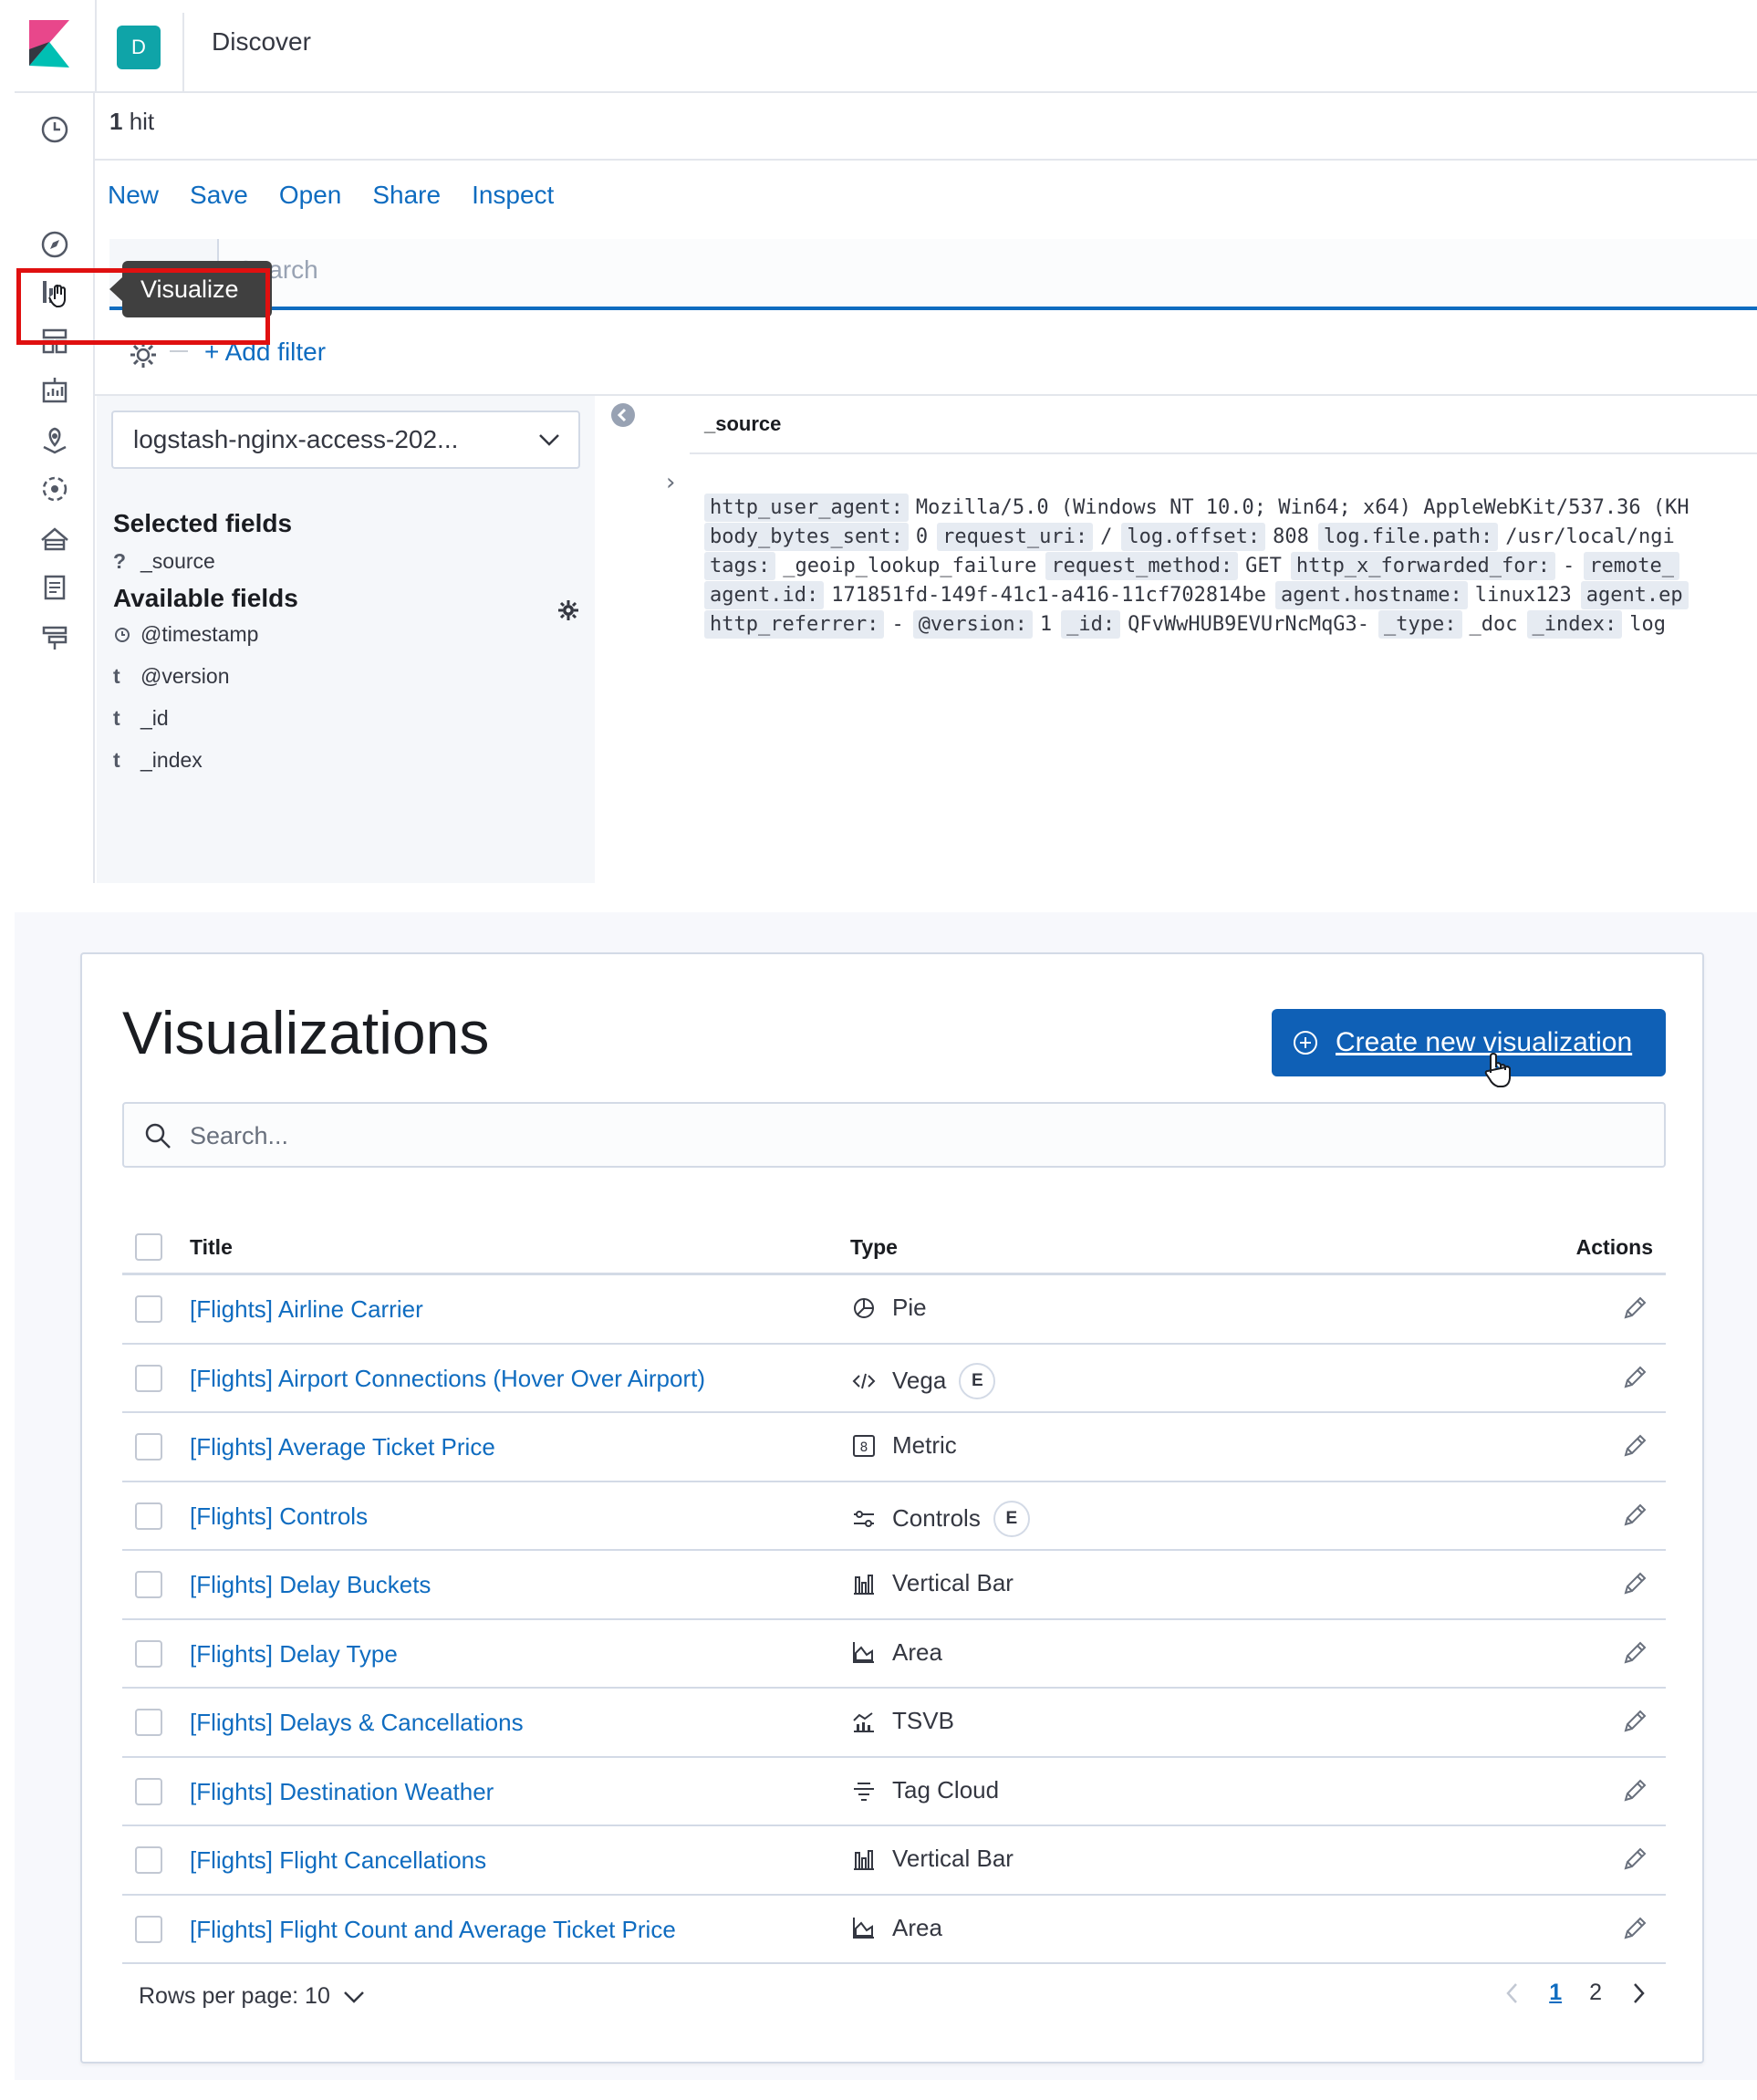  I want to click on canvas-icon, so click(55, 390).